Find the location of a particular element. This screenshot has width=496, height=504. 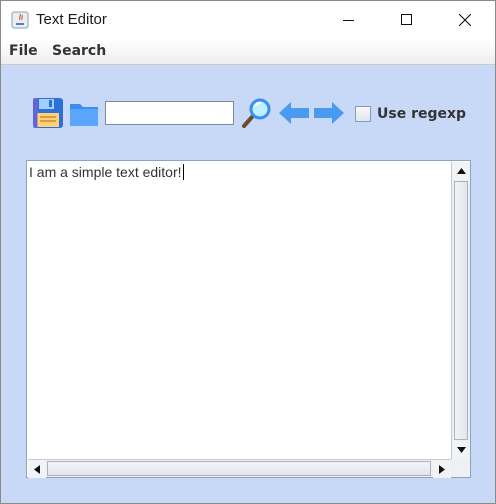

use-regexp-label: Use regexp is located at coordinates (421, 114).